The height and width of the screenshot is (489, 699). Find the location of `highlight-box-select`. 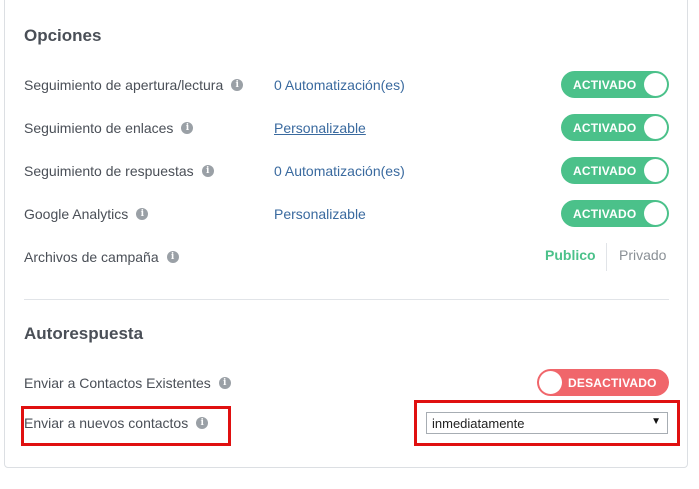

highlight-box-select is located at coordinates (547, 423).